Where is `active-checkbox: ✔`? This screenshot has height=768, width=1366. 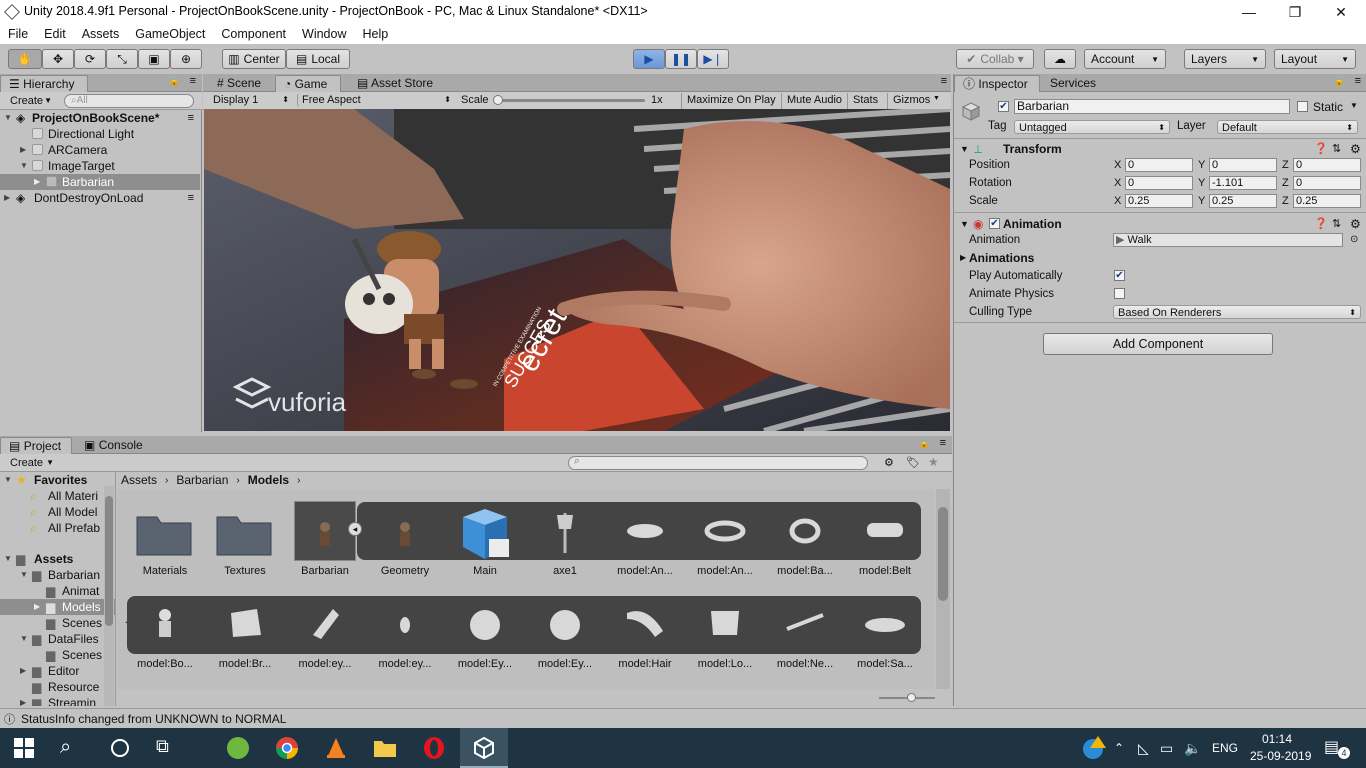 active-checkbox: ✔ is located at coordinates (1003, 106).